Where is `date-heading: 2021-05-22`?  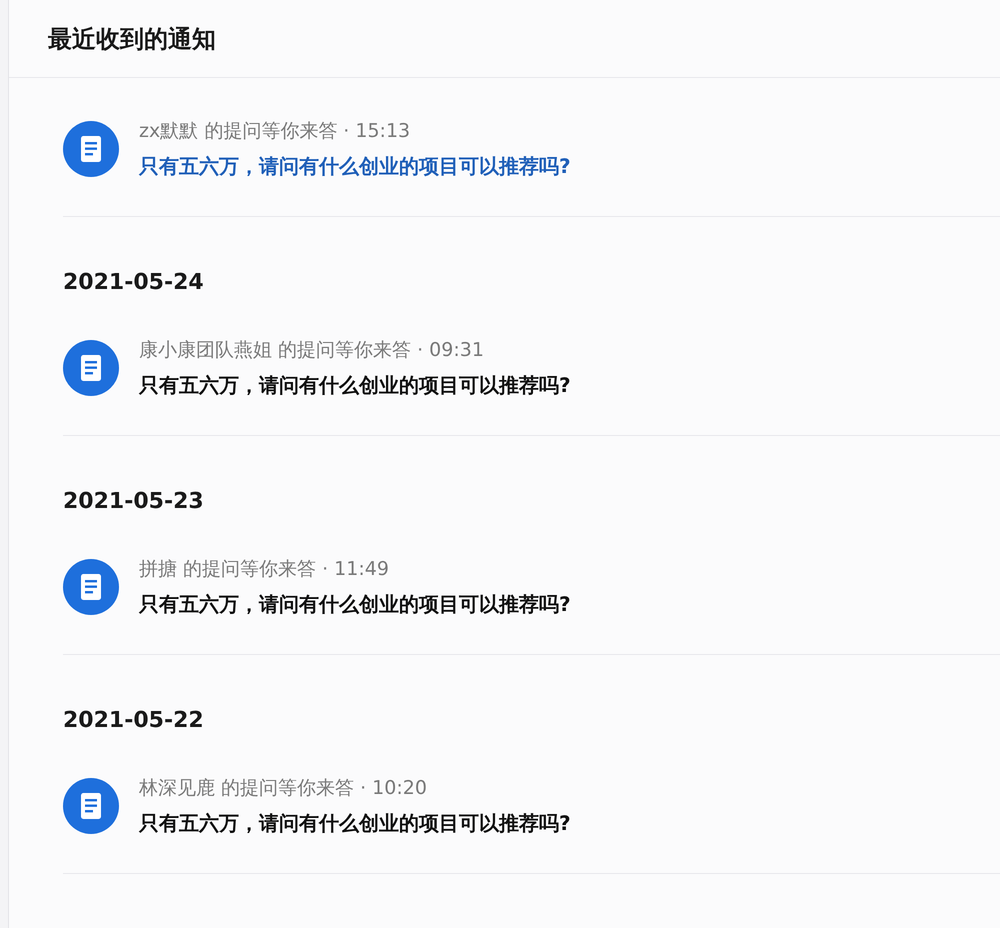 date-heading: 2021-05-22 is located at coordinates (134, 721).